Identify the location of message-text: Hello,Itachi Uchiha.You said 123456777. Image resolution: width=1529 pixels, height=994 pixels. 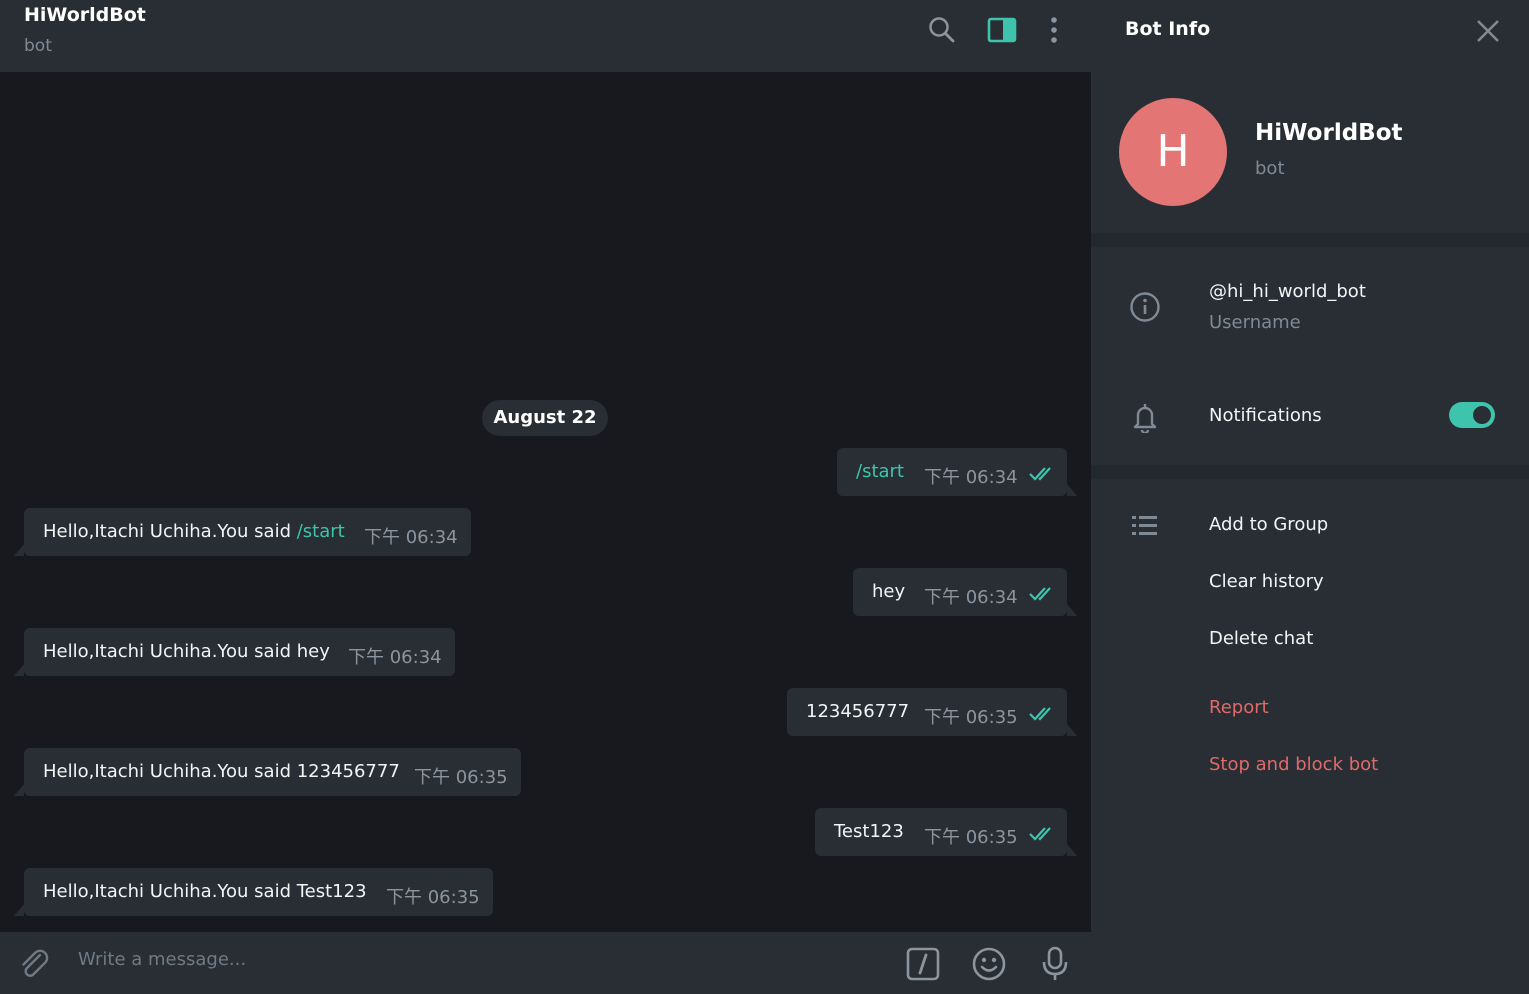
(221, 771).